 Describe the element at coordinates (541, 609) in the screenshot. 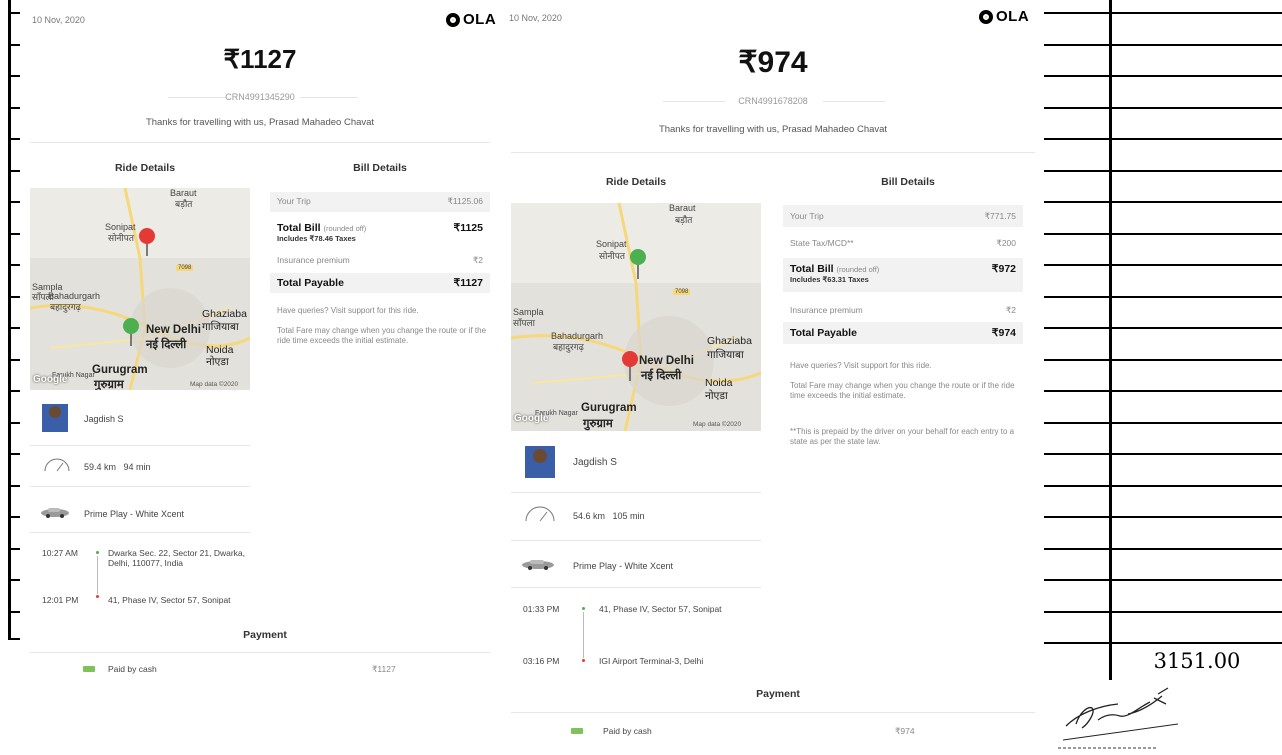

I see `pickup-time: 01:33 PM` at that location.